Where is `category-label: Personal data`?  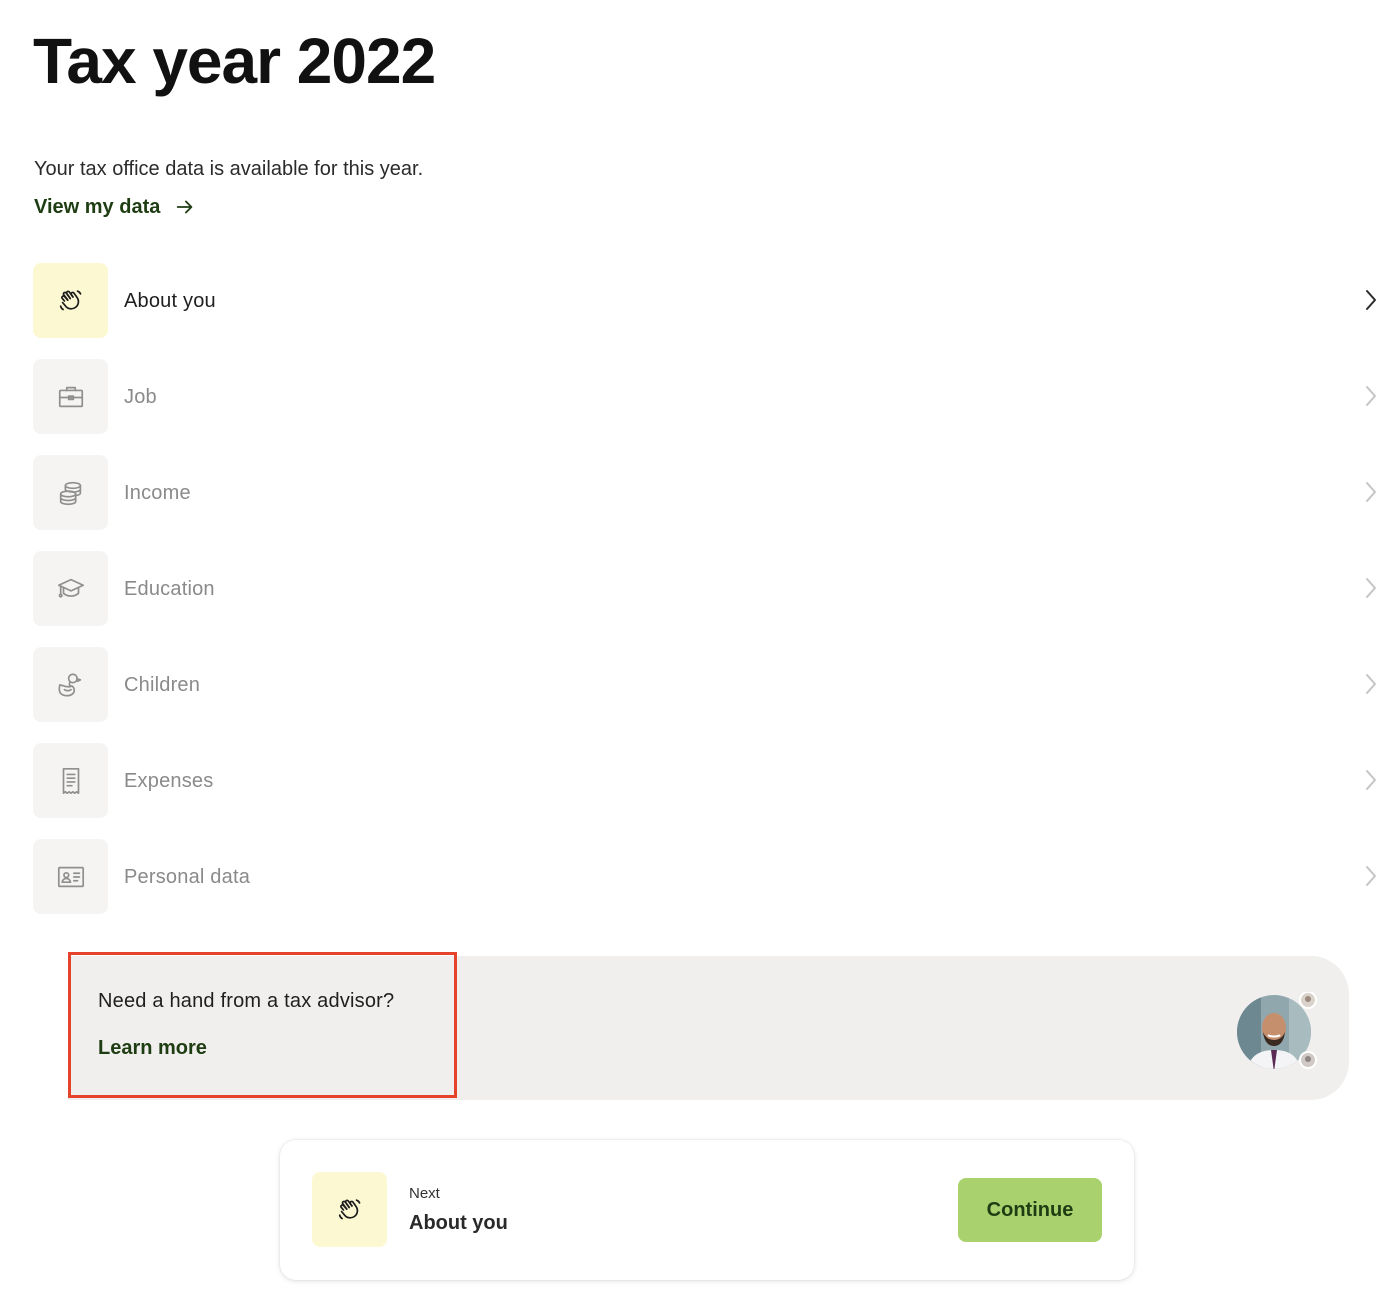
category-label: Personal data is located at coordinates (187, 876).